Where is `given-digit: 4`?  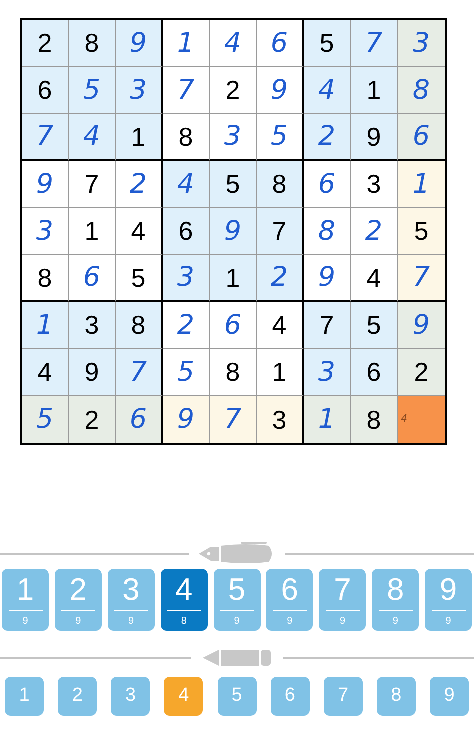
given-digit: 4 is located at coordinates (45, 372).